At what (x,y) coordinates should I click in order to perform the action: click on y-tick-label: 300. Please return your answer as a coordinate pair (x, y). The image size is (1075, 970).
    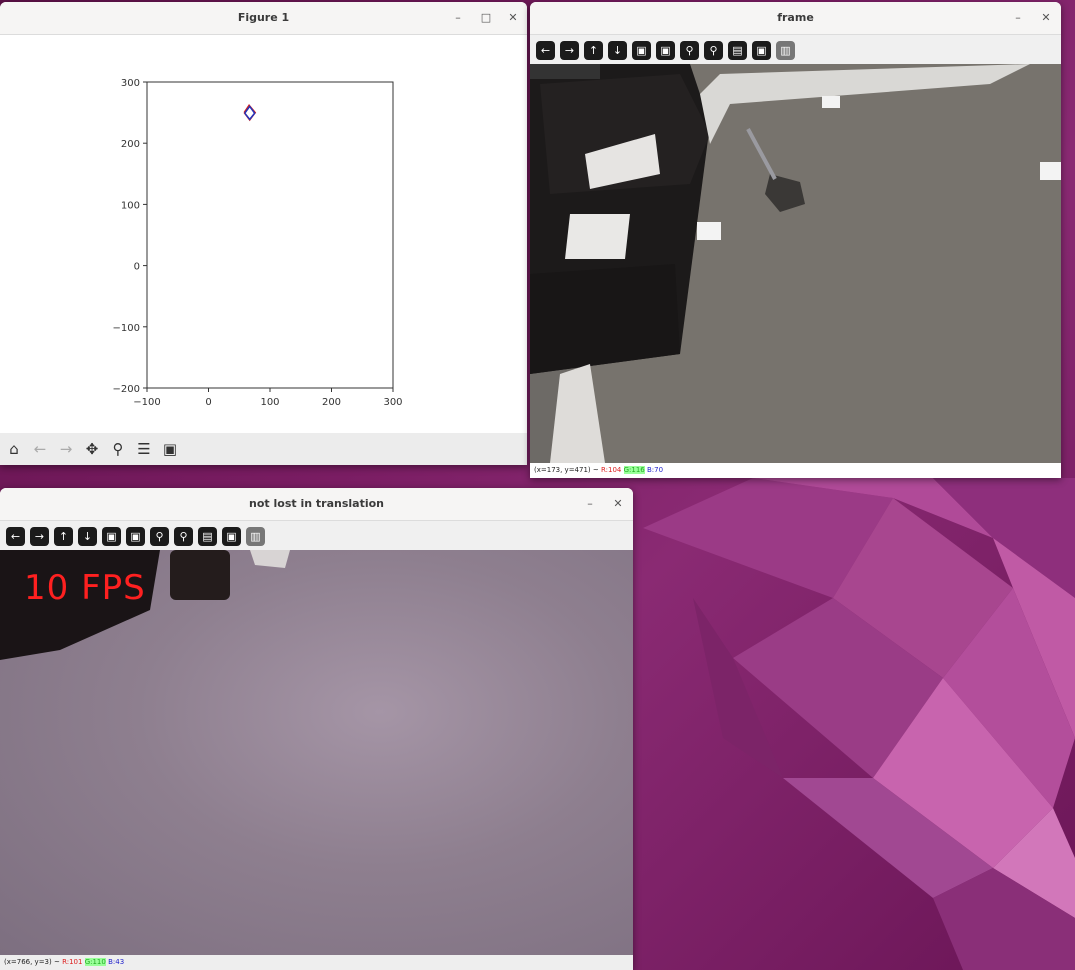
    Looking at the image, I should click on (130, 83).